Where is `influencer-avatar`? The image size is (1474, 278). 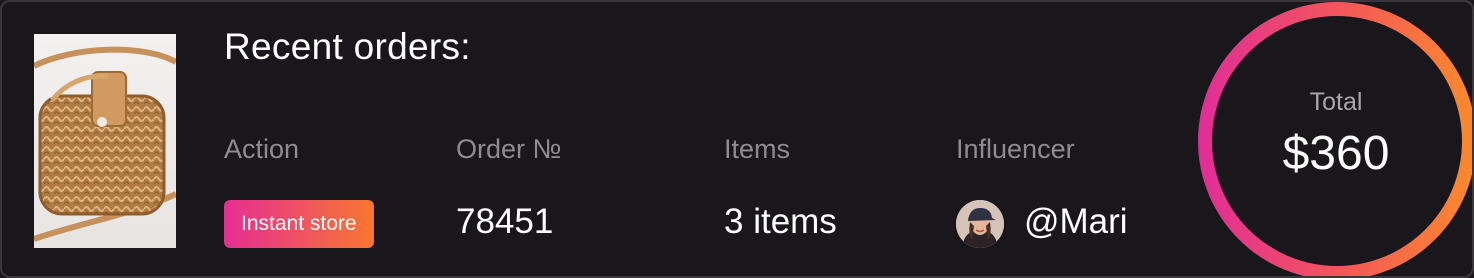 influencer-avatar is located at coordinates (980, 224).